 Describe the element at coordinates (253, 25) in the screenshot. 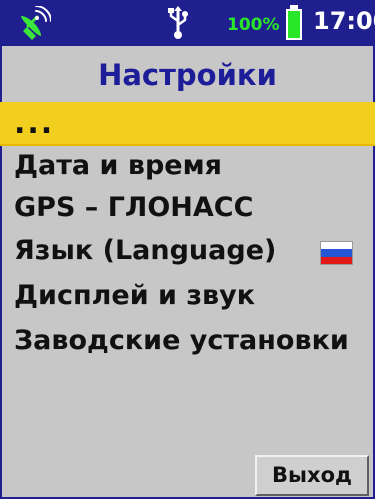

I see `battery-percent: 100%` at that location.